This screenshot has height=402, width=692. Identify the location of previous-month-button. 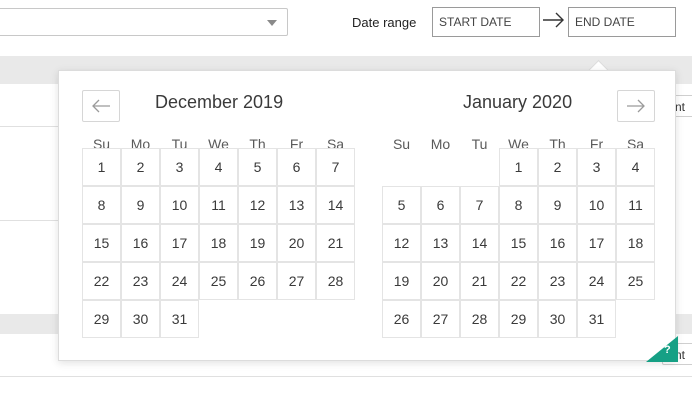
(101, 106).